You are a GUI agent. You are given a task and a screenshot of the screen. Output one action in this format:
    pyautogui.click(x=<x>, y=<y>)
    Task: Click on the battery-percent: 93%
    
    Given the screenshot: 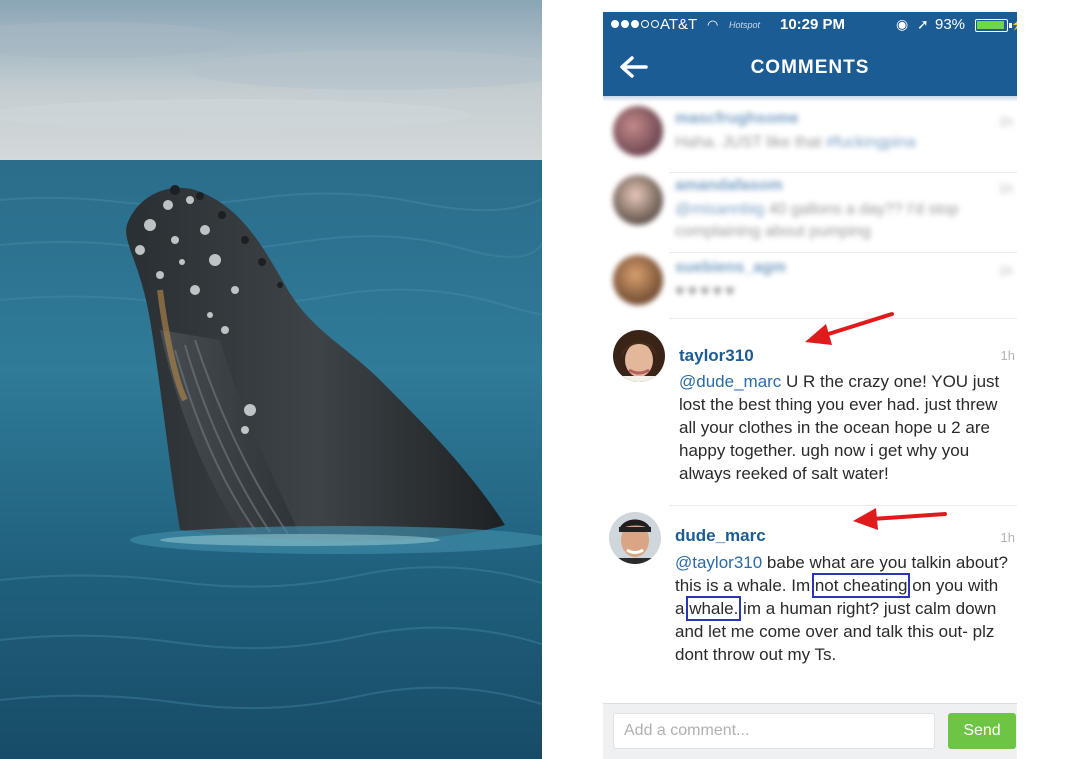 What is the action you would take?
    pyautogui.click(x=950, y=24)
    